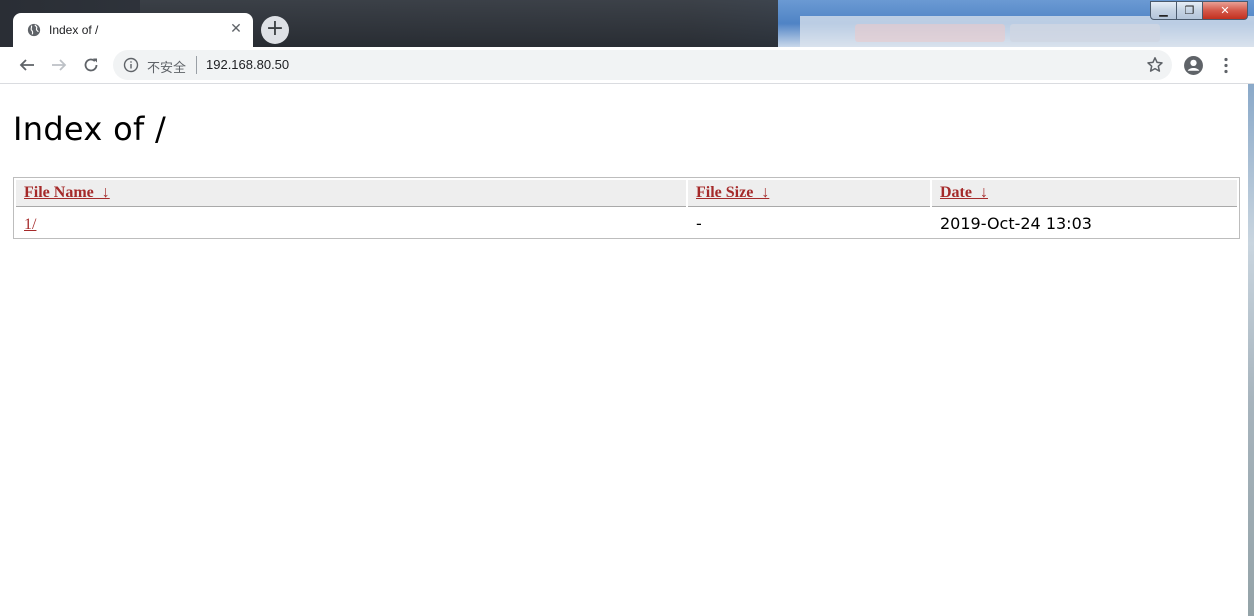 The image size is (1254, 616). I want to click on new-tab-button: +, so click(275, 30).